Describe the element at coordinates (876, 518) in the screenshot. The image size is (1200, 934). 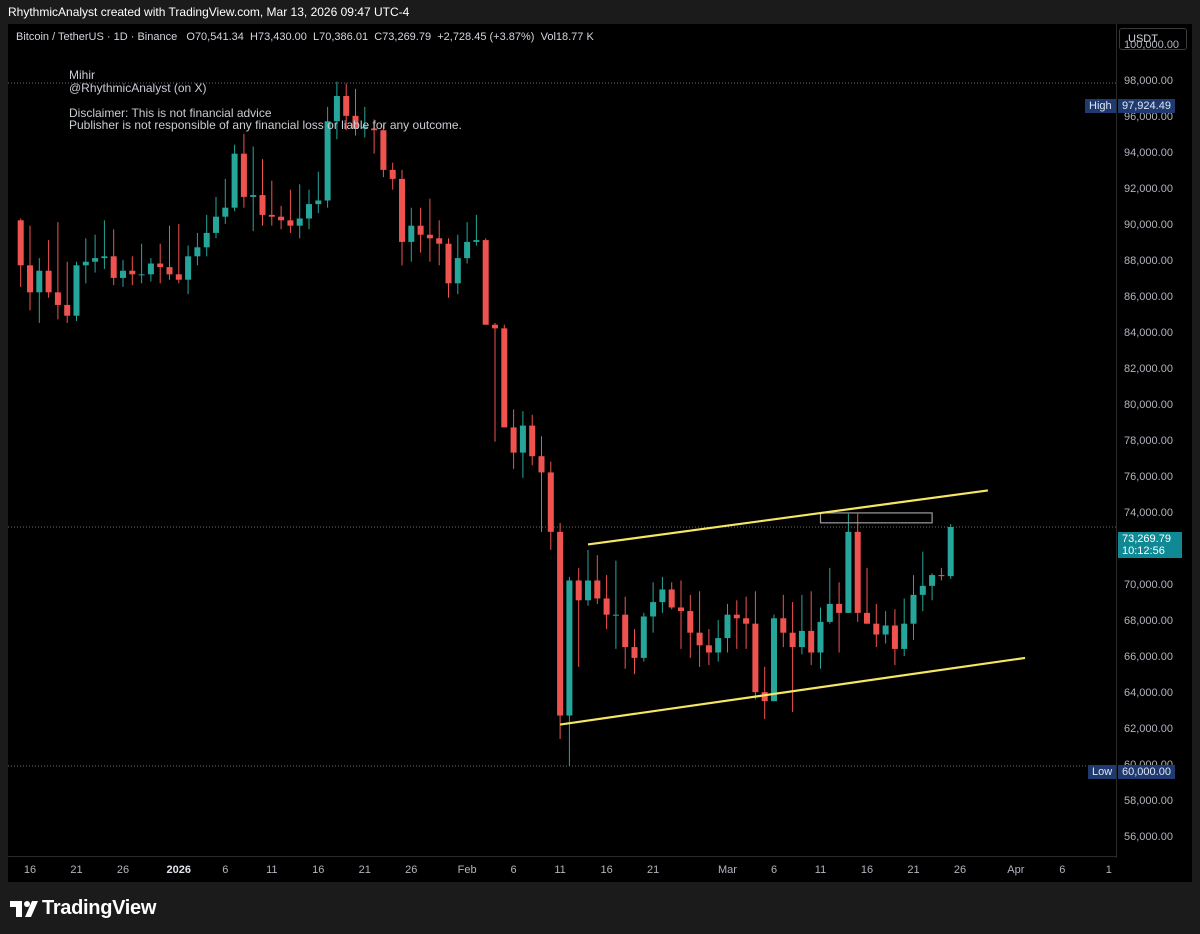
I see `resistance-zone` at that location.